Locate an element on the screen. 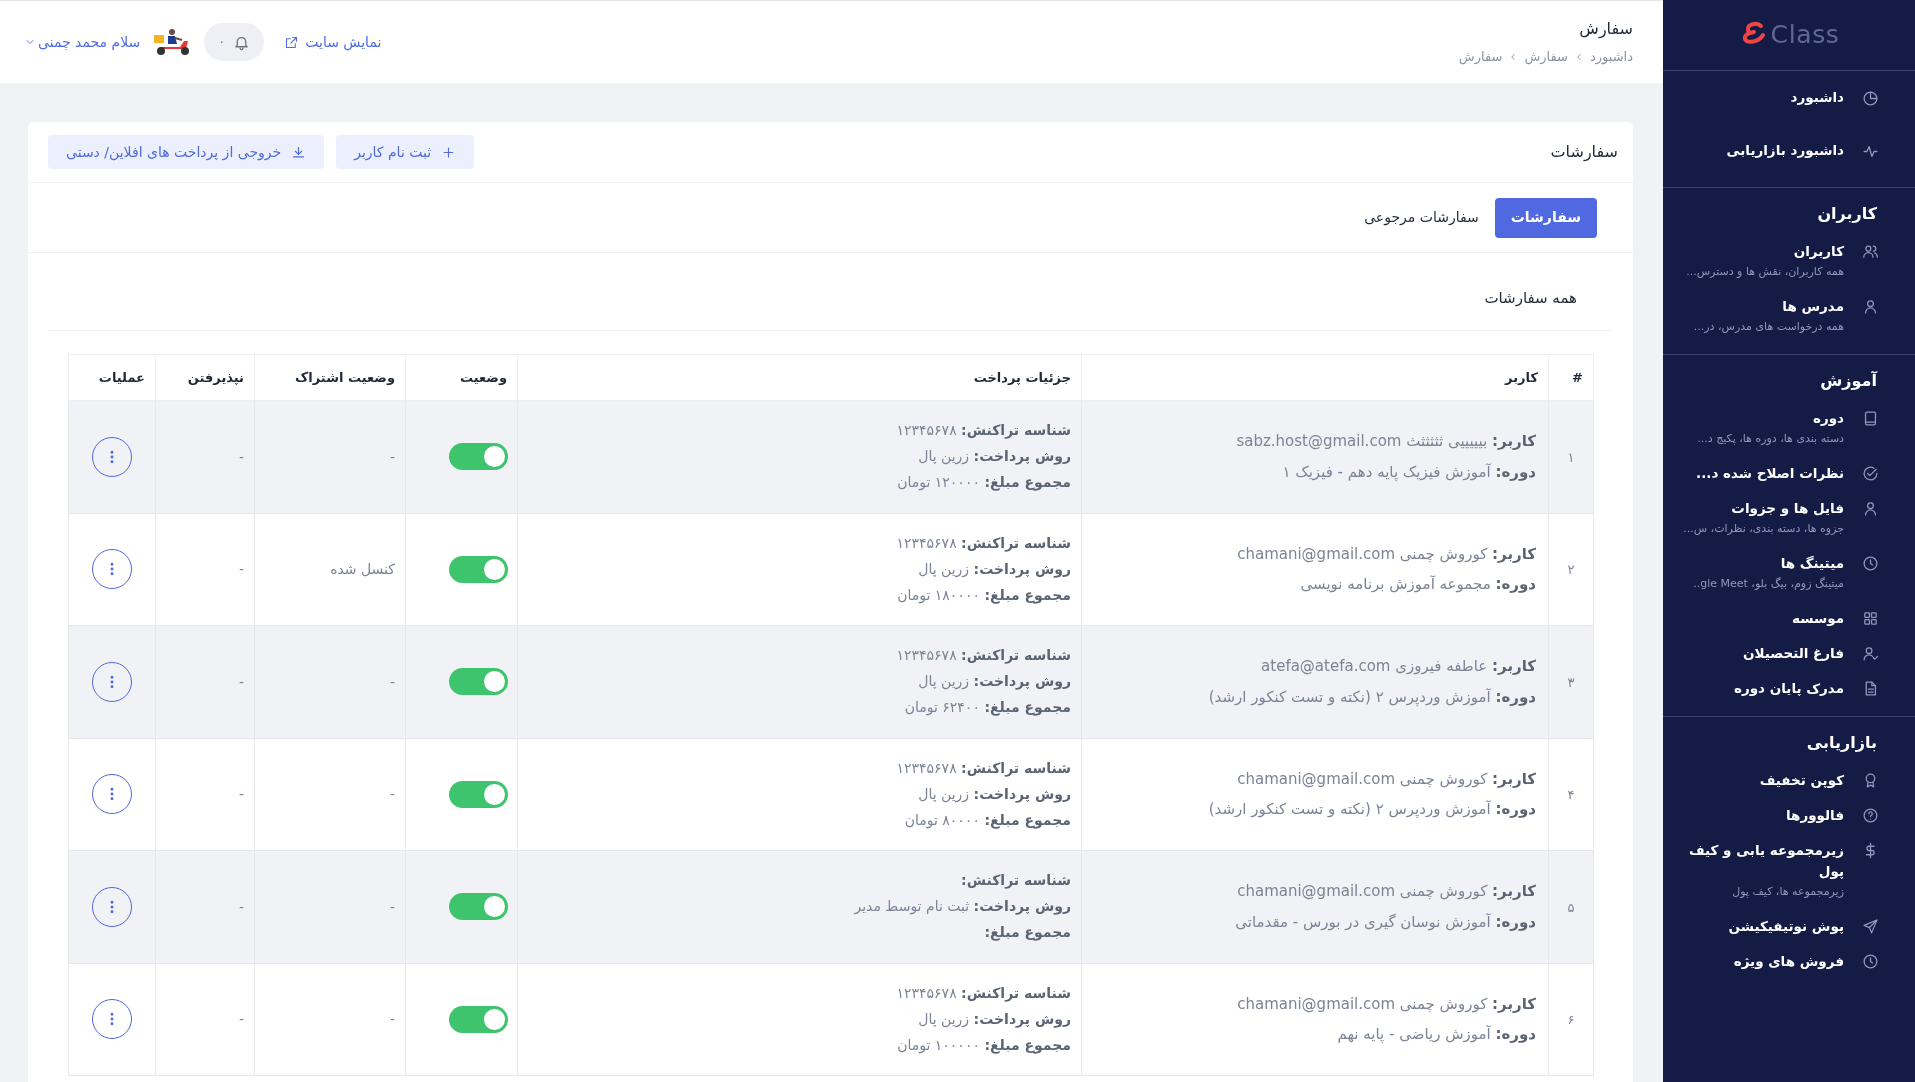  item-description: زیرمجموعه ها، کیف پول is located at coordinates (1788, 892).